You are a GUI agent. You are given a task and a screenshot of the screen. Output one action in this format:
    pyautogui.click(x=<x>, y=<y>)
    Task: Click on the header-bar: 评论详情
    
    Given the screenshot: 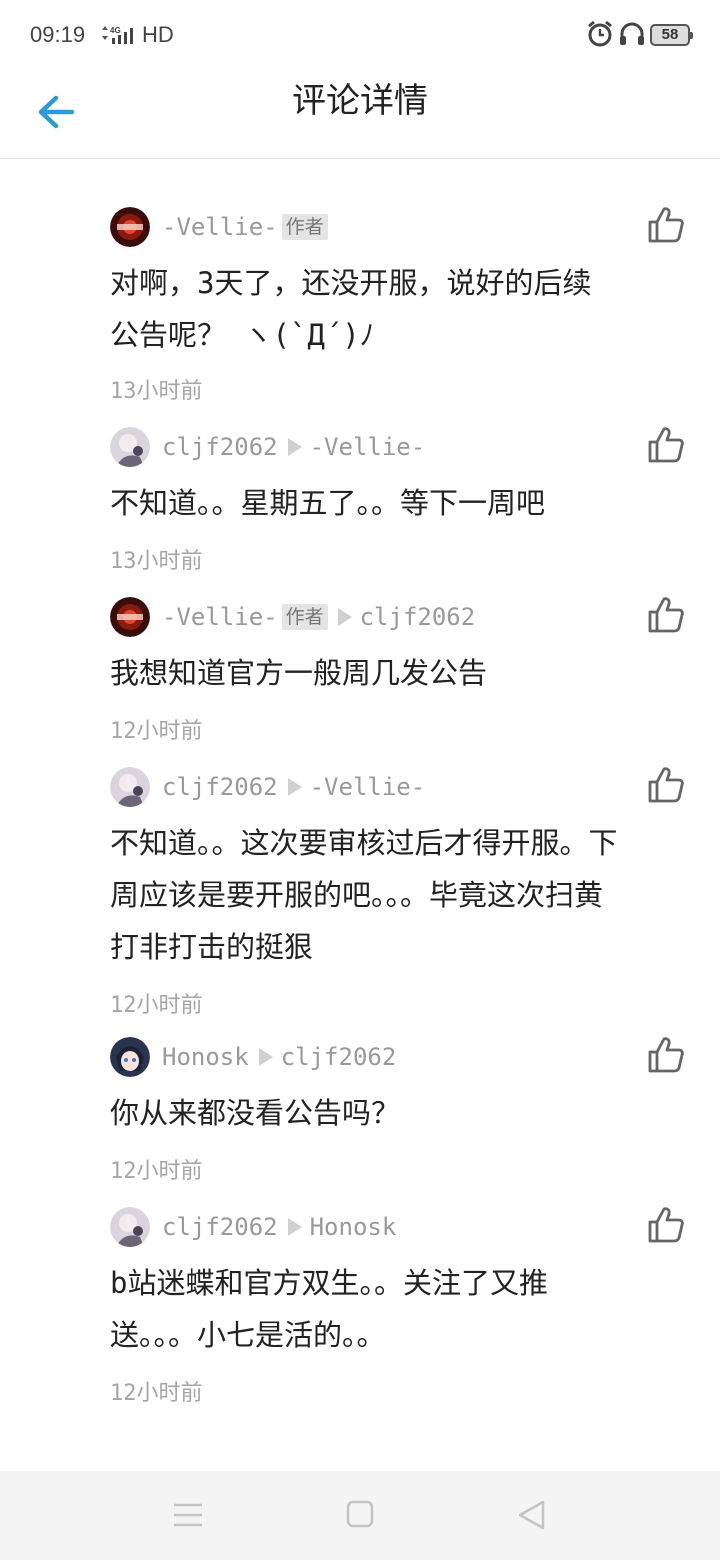 What is the action you would take?
    pyautogui.click(x=360, y=114)
    